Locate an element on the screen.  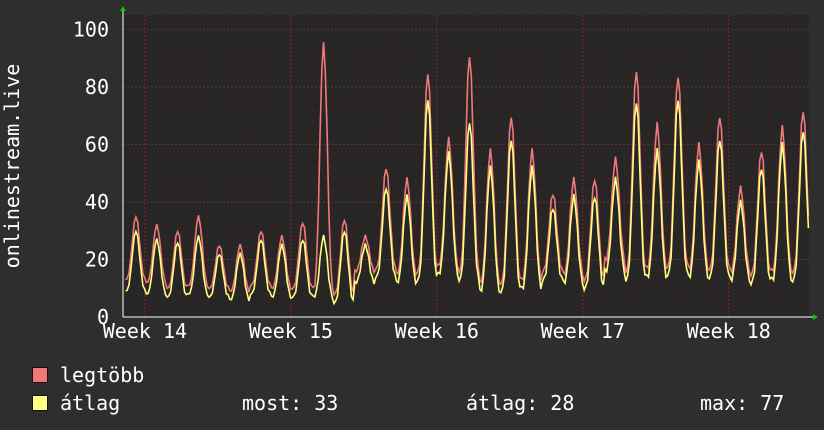
x-tick-label: Week 17 is located at coordinates (583, 331).